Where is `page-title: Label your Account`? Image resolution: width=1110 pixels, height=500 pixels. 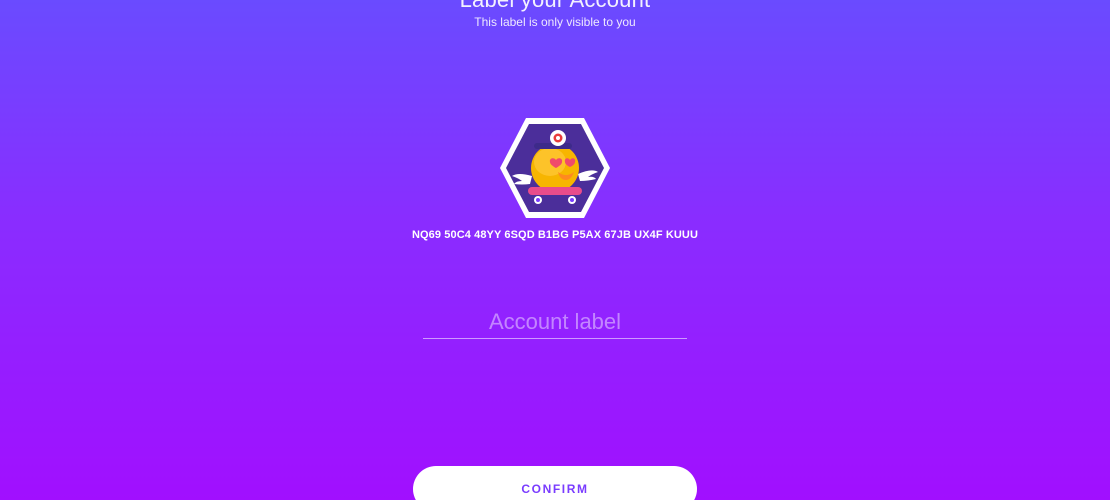
page-title: Label your Account is located at coordinates (555, 6).